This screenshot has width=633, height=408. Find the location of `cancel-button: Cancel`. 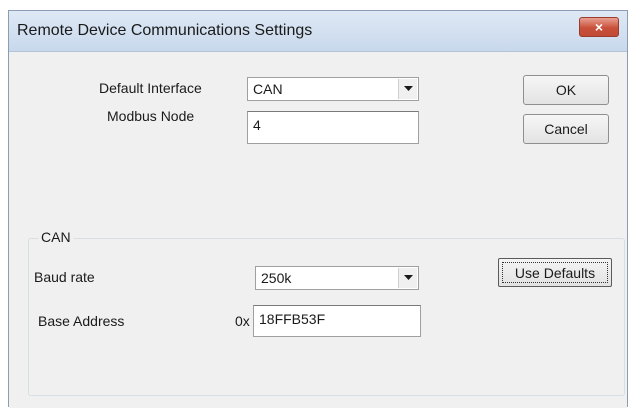

cancel-button: Cancel is located at coordinates (566, 129).